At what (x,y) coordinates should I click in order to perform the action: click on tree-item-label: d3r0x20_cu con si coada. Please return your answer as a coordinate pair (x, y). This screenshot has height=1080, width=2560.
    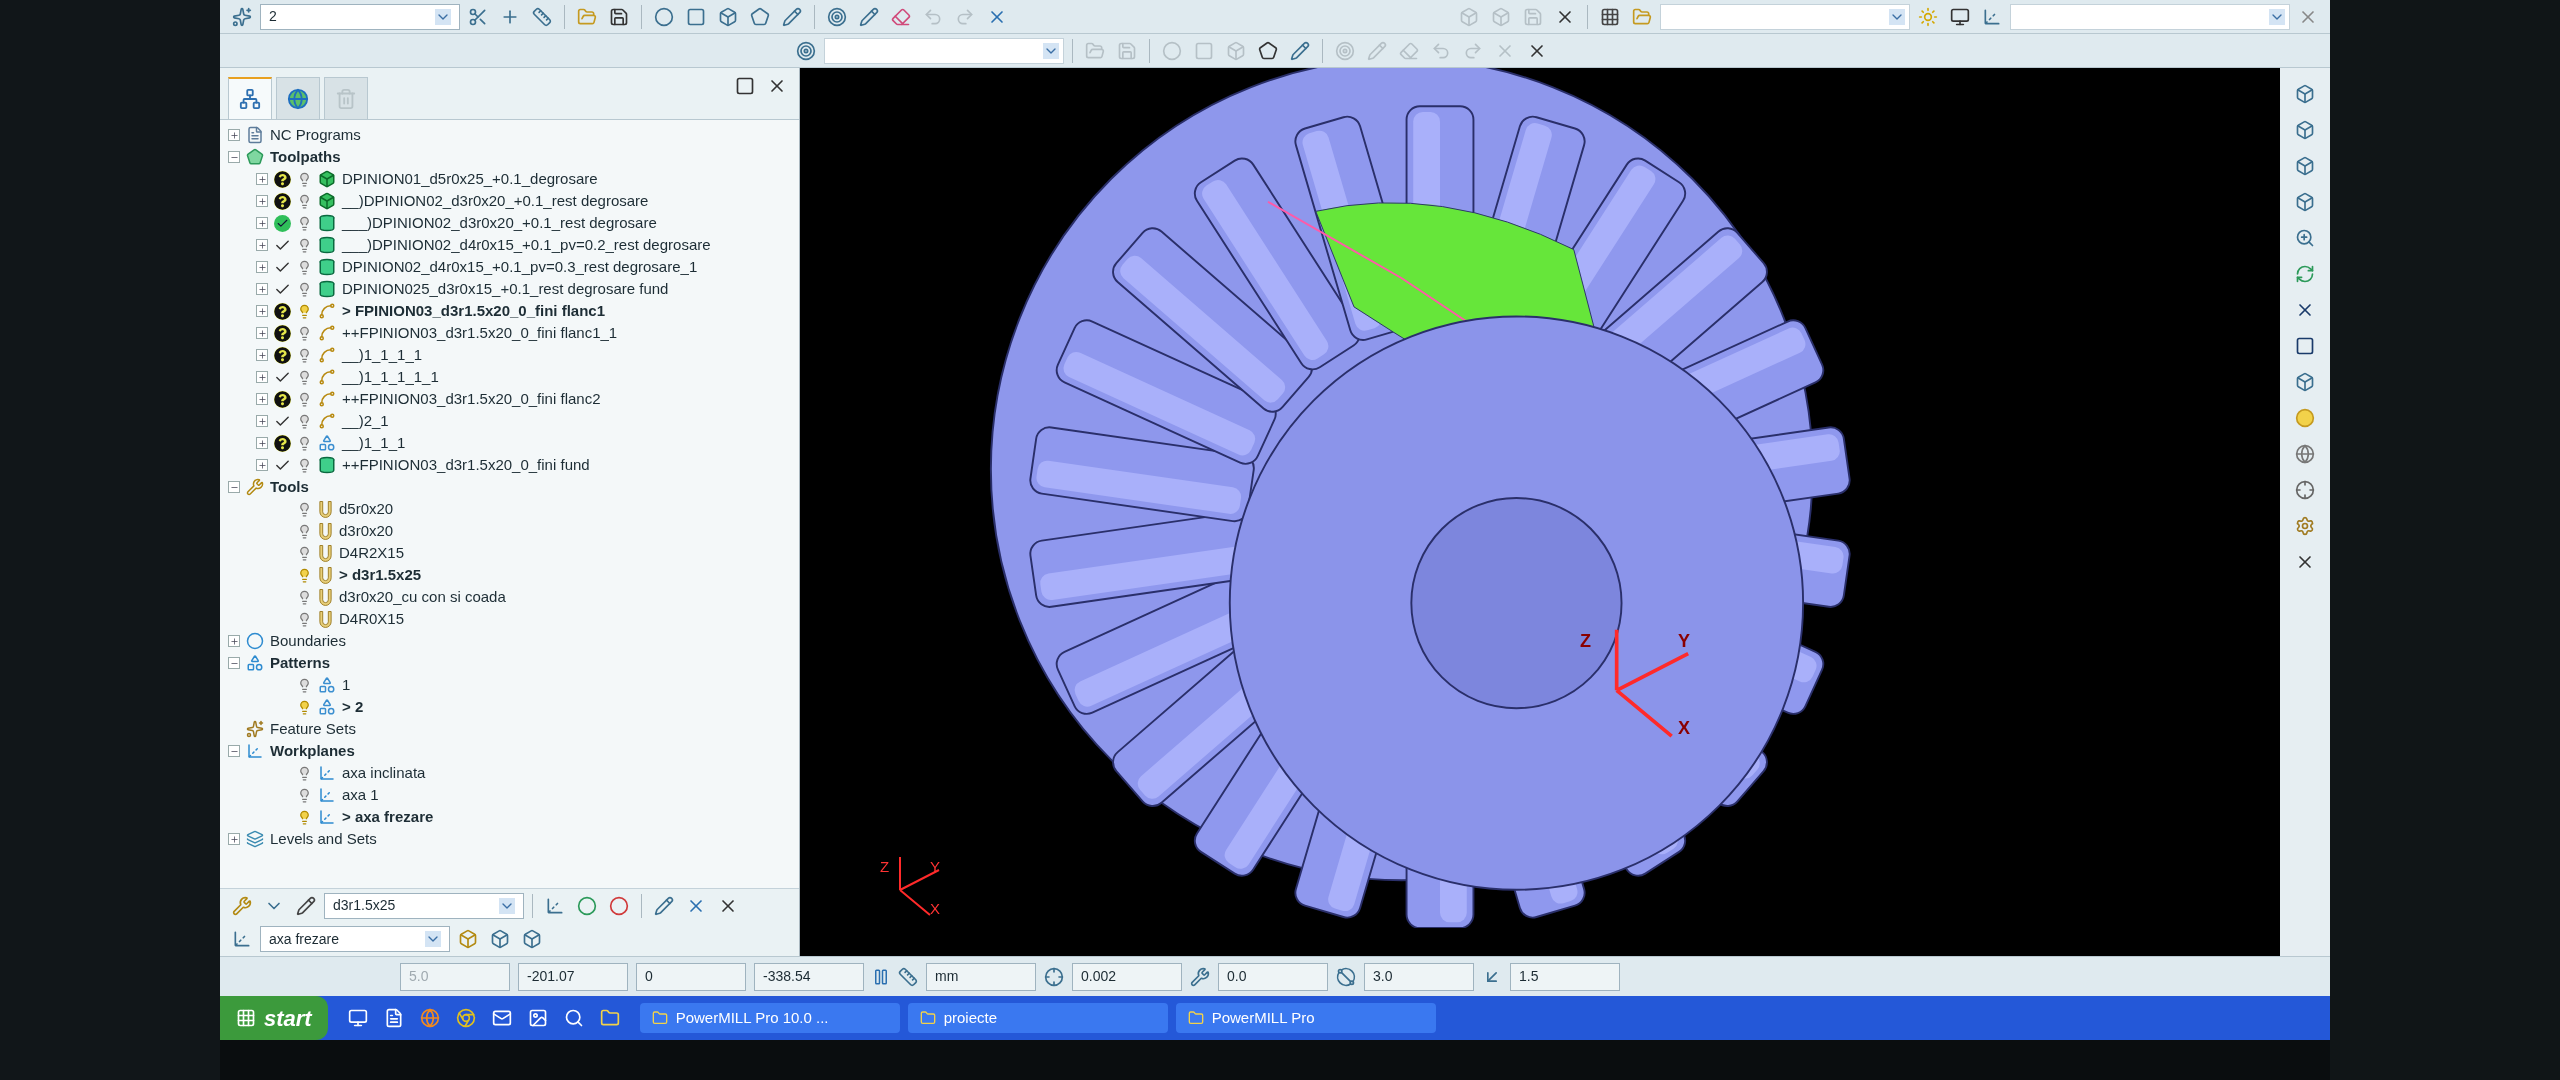
    Looking at the image, I should click on (422, 597).